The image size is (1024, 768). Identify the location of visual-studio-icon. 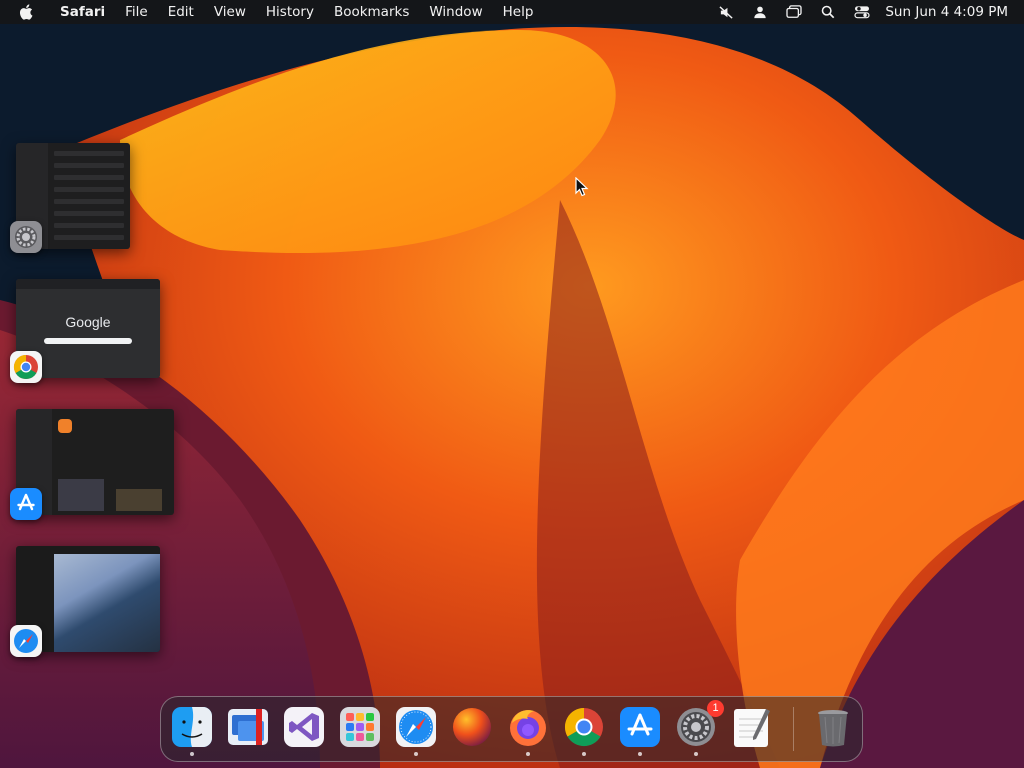
(304, 727).